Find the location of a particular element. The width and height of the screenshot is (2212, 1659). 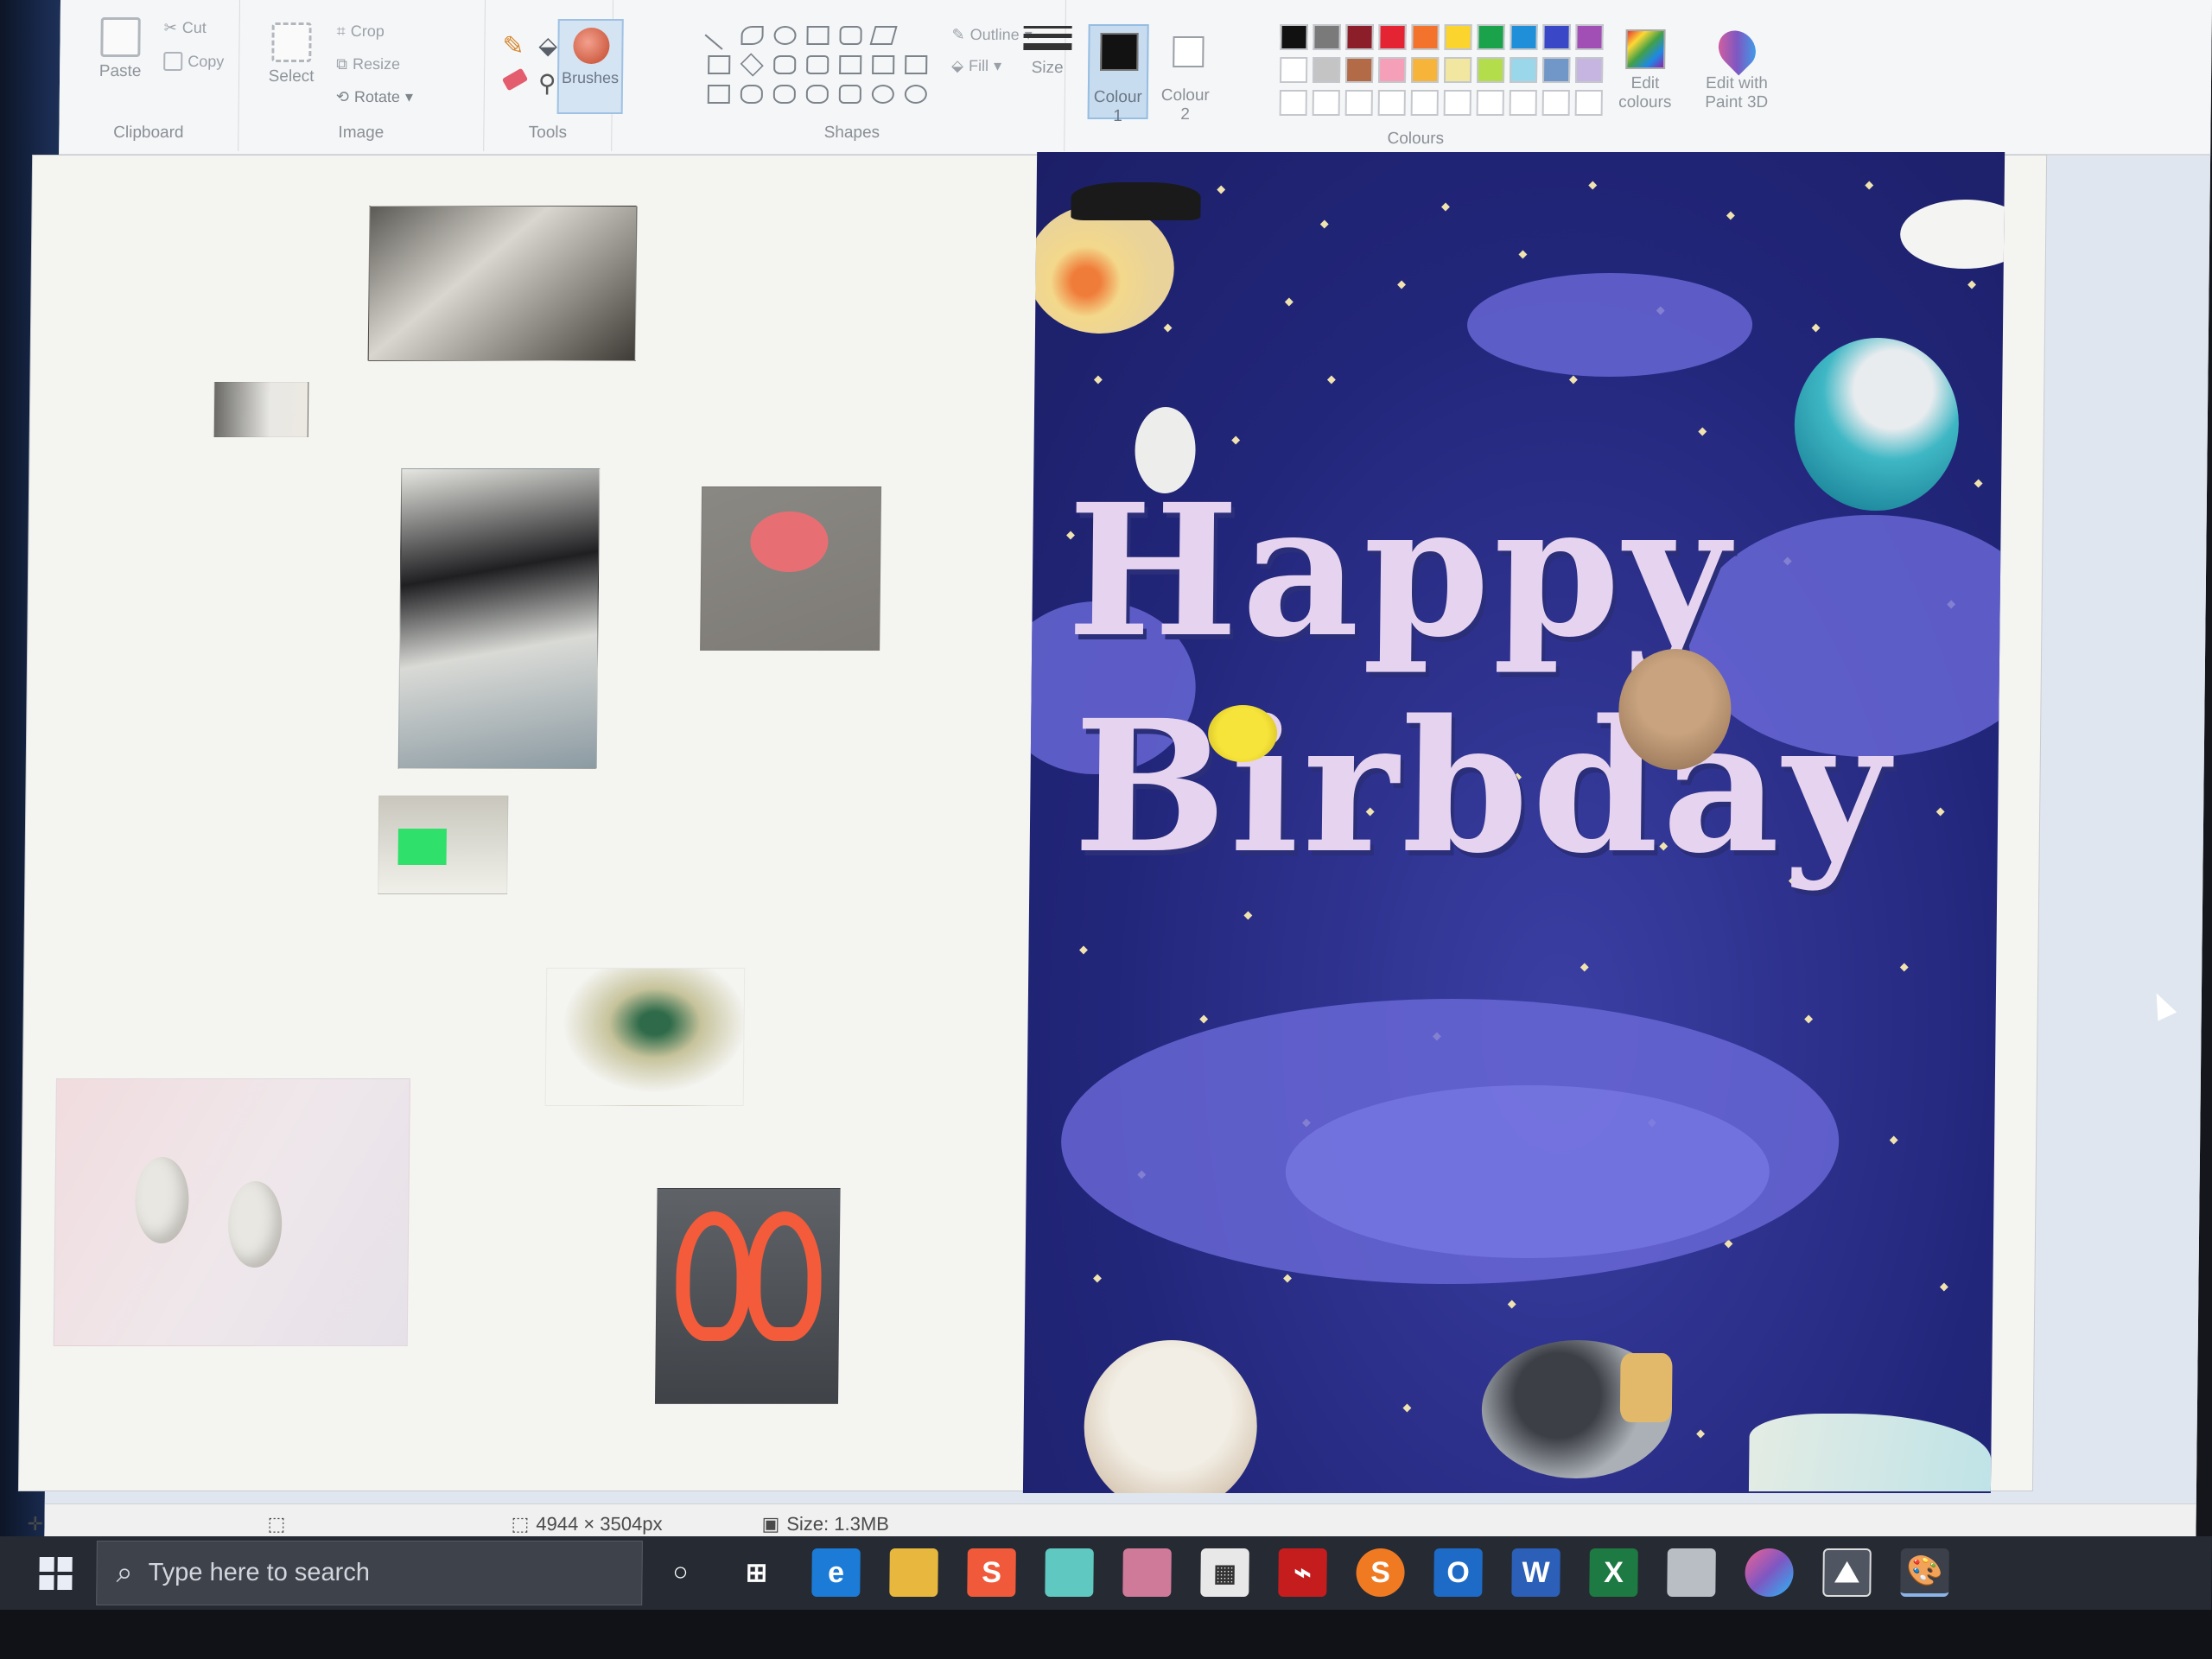

pentagon-shape-icon is located at coordinates (785, 64).